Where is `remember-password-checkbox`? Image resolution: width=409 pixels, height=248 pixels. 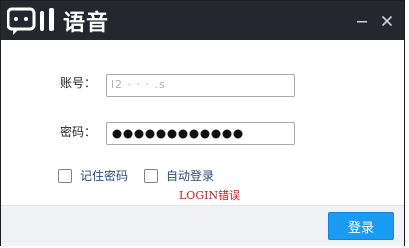 remember-password-checkbox is located at coordinates (65, 176).